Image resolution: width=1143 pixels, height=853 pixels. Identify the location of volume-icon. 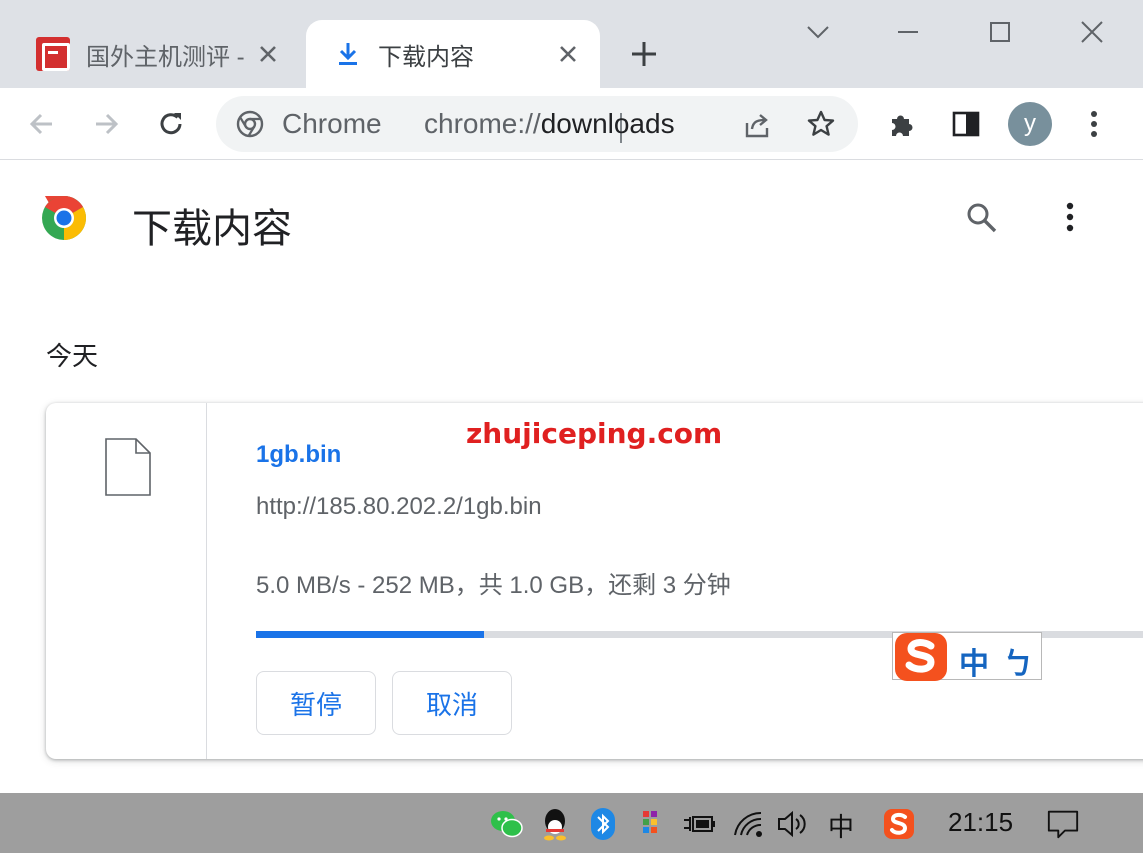
(793, 824).